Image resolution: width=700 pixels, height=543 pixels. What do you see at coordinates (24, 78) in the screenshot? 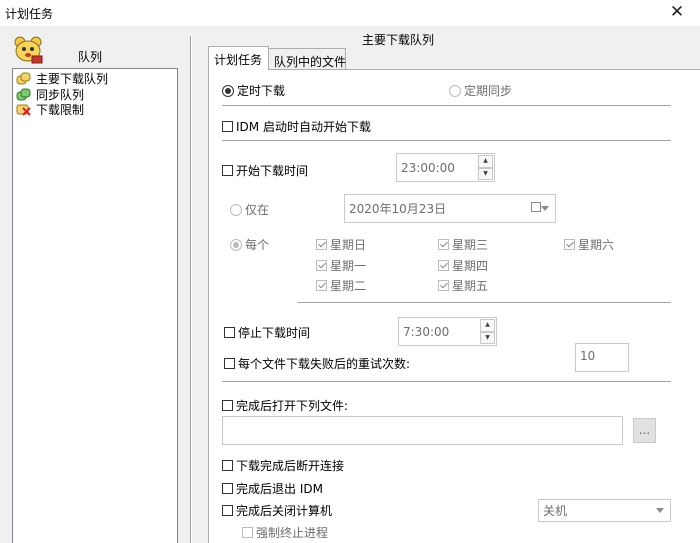
I see `queue-icon` at bounding box center [24, 78].